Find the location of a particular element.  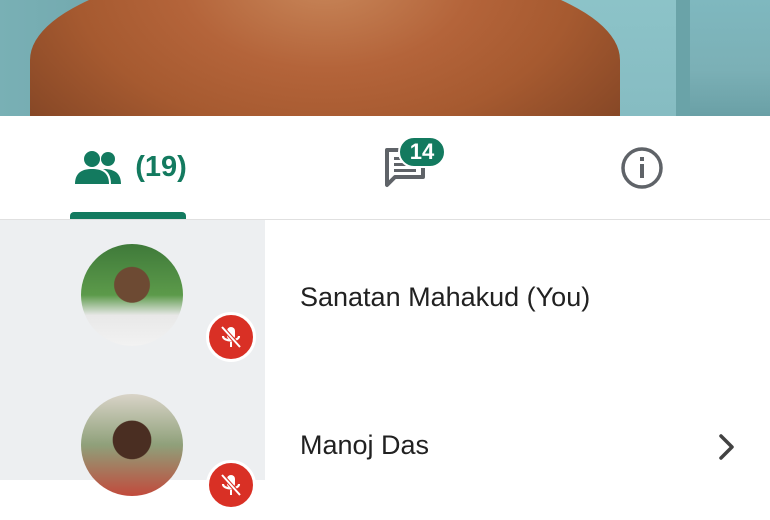

tab-people: (19) is located at coordinates (130, 167).